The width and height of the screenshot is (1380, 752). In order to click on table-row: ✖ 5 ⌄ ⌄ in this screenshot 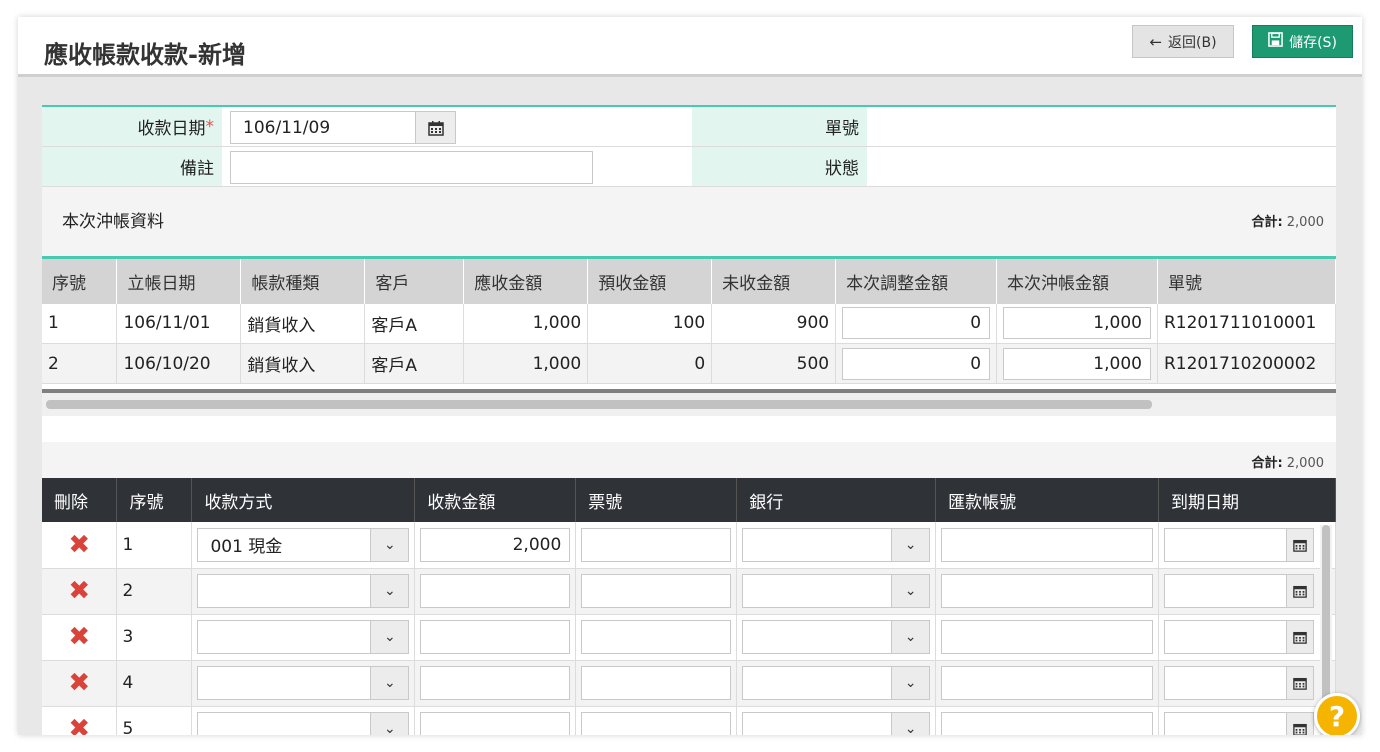, I will do `click(689, 720)`.